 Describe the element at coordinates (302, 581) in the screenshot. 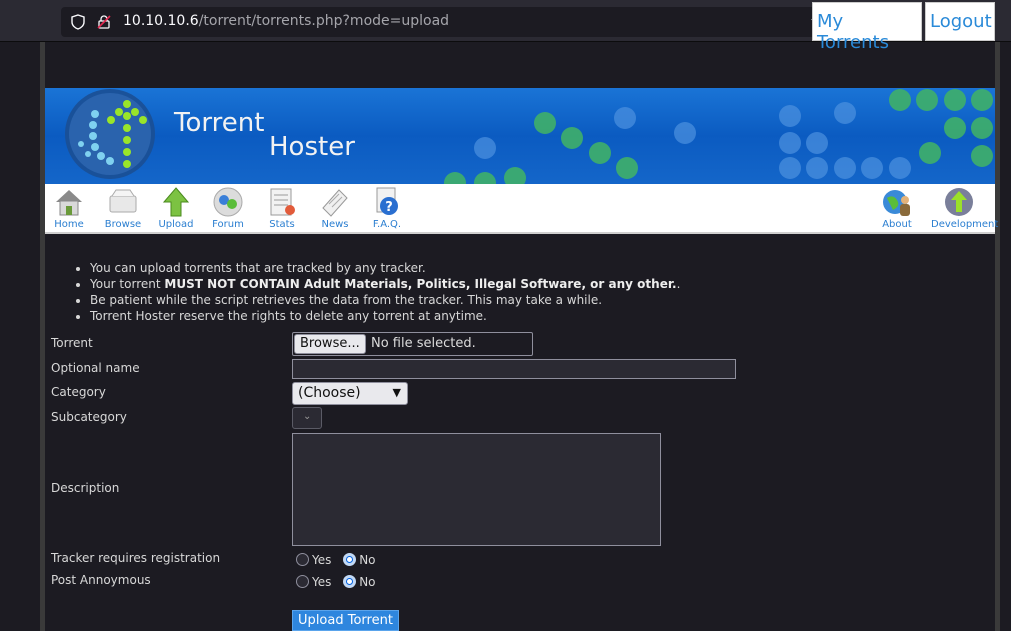

I see `anon-yes-radio` at that location.